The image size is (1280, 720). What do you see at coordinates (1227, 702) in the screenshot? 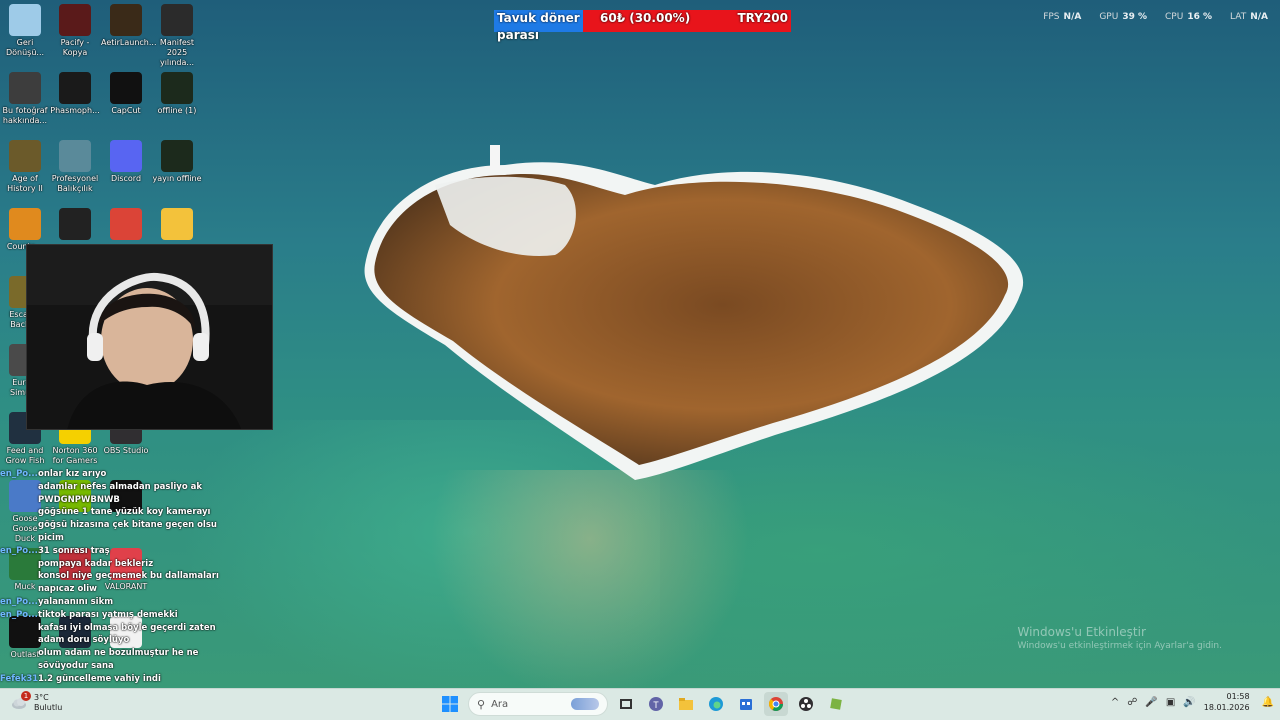
I see `clock: 01:58 18.01.2026` at bounding box center [1227, 702].